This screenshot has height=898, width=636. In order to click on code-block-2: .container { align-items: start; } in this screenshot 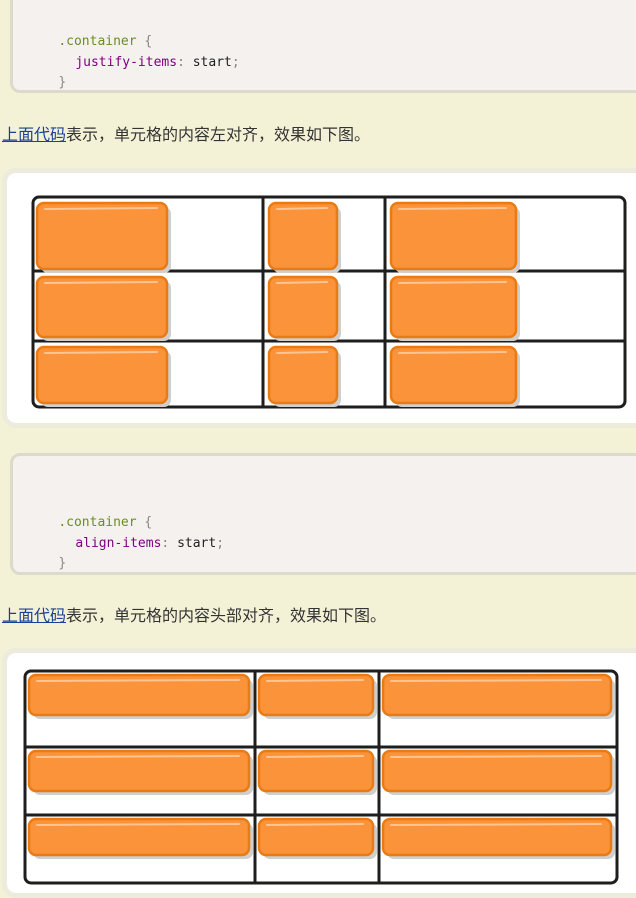, I will do `click(323, 514)`.